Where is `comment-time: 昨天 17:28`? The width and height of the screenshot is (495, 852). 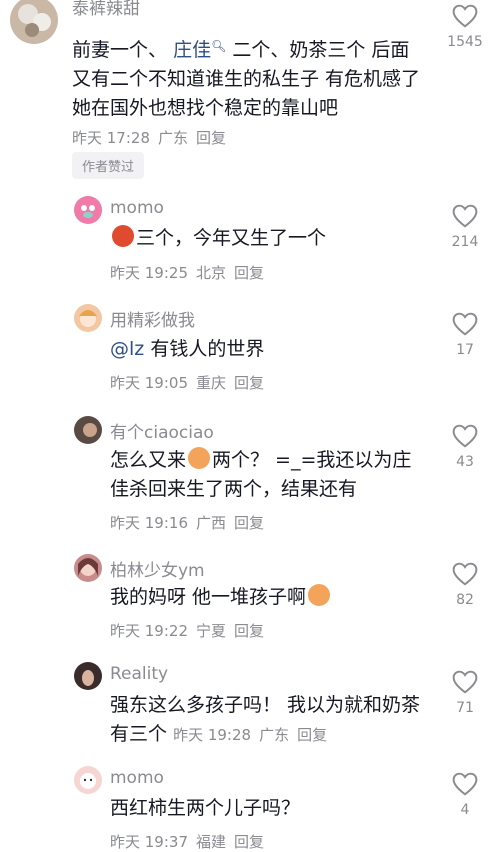
comment-time: 昨天 17:28 is located at coordinates (111, 138).